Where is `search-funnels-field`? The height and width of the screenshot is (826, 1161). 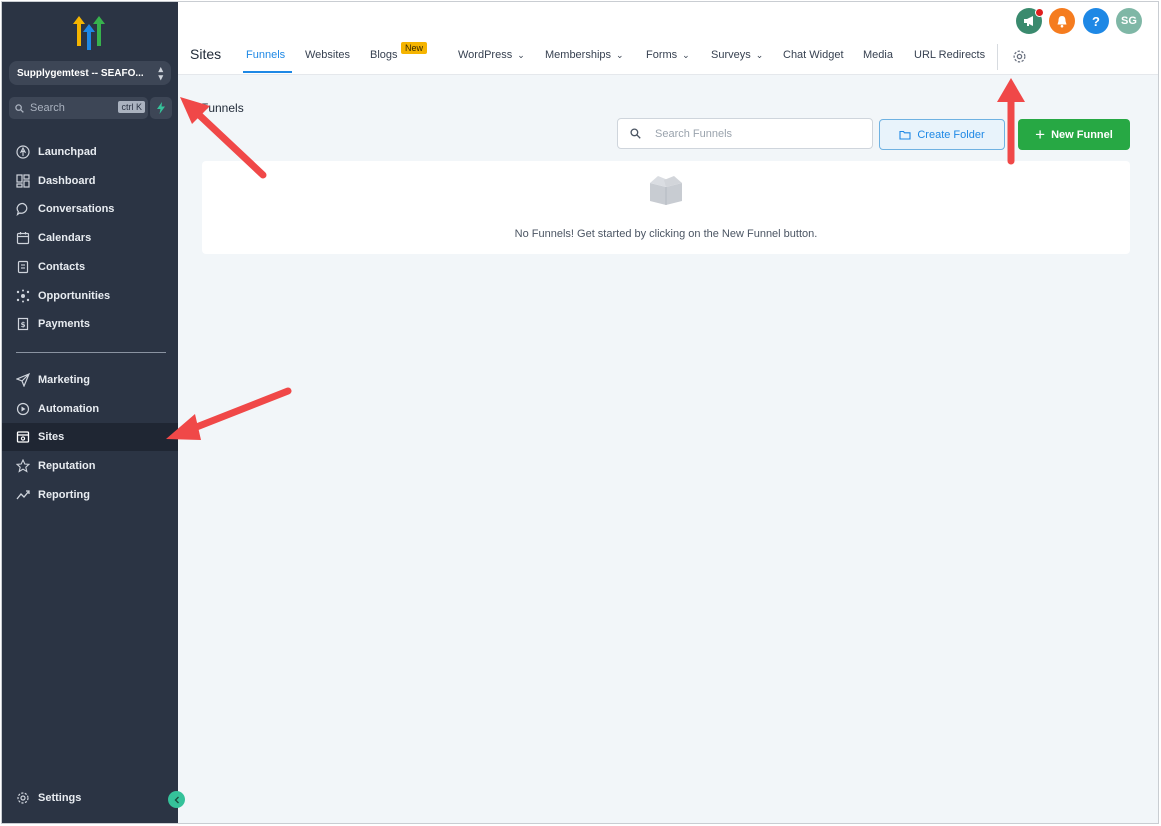
search-funnels-field is located at coordinates (745, 133).